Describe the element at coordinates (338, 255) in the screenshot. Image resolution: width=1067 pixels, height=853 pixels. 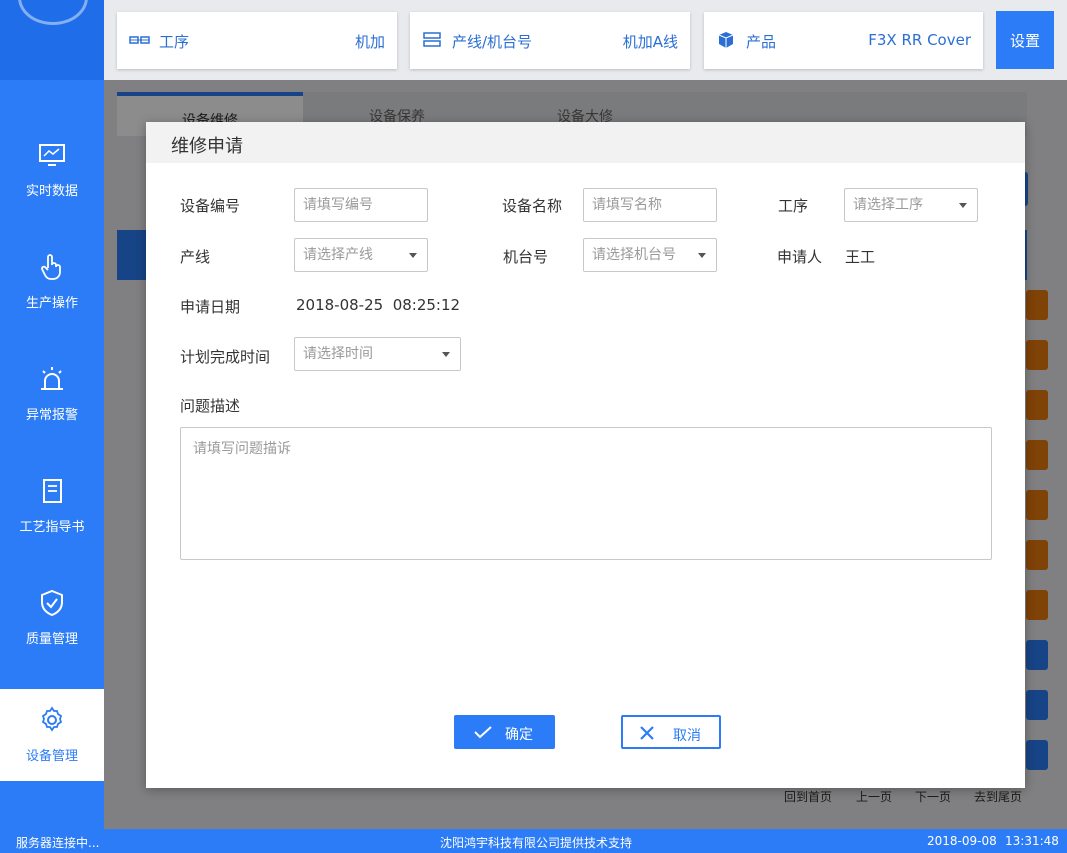
I see `line-select-placeholder: 请选择产线` at that location.